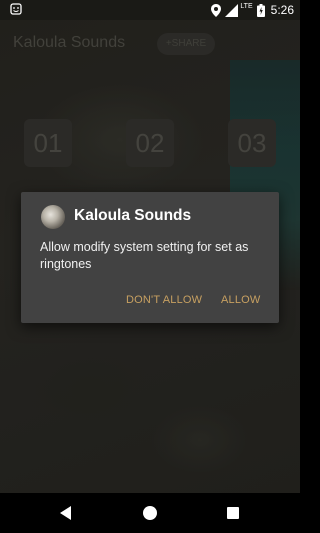 Image resolution: width=320 pixels, height=533 pixels. What do you see at coordinates (16, 9) in the screenshot?
I see `android-notification-icon` at bounding box center [16, 9].